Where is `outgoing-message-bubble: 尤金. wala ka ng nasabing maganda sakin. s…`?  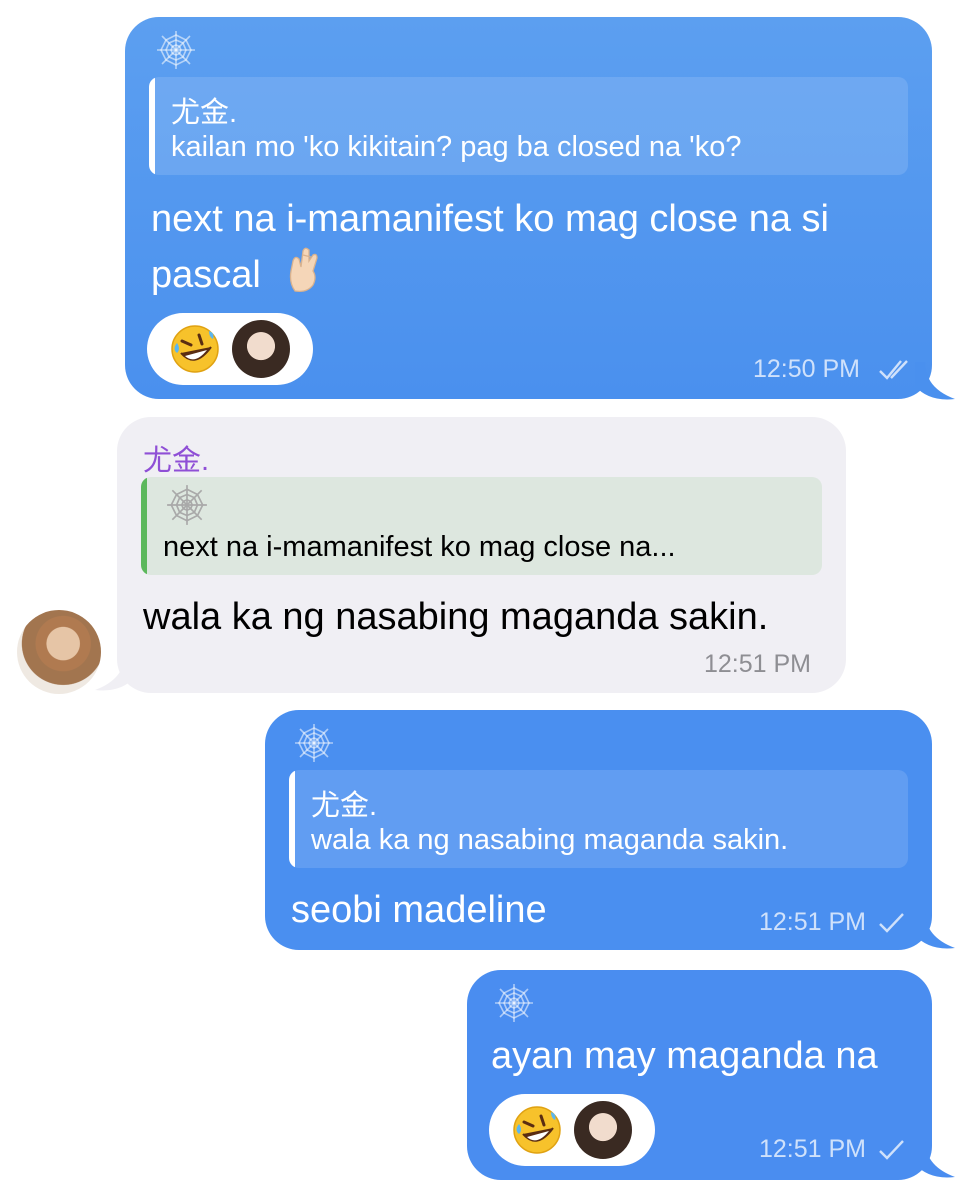
outgoing-message-bubble: 尤金. wala ka ng nasabing maganda sakin. s… is located at coordinates (610, 830).